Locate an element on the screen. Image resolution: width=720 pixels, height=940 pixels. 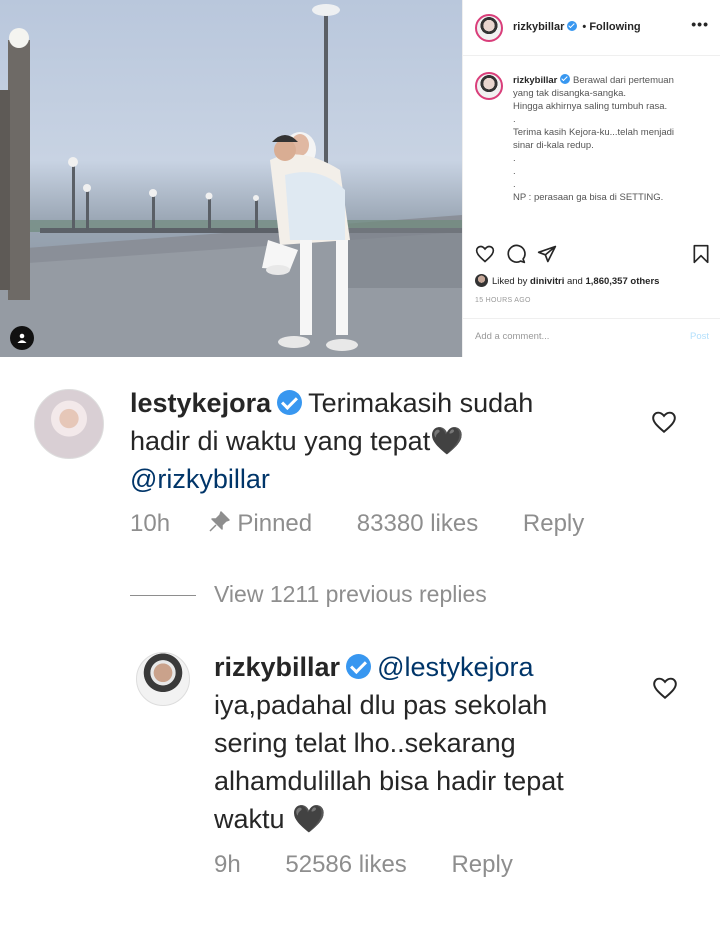
reply-avatar is located at coordinates (163, 679).